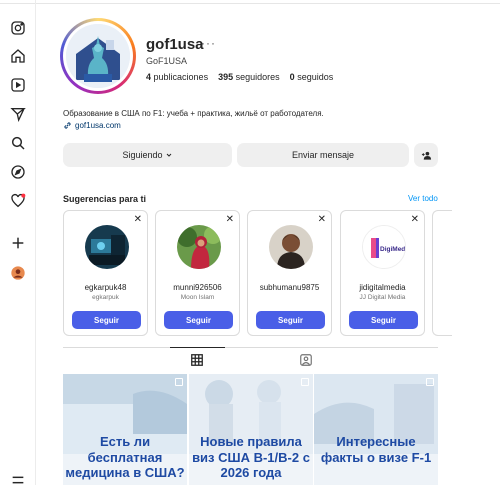 The width and height of the screenshot is (500, 490). I want to click on suggestion-username: egkarpuk48, so click(105, 287).